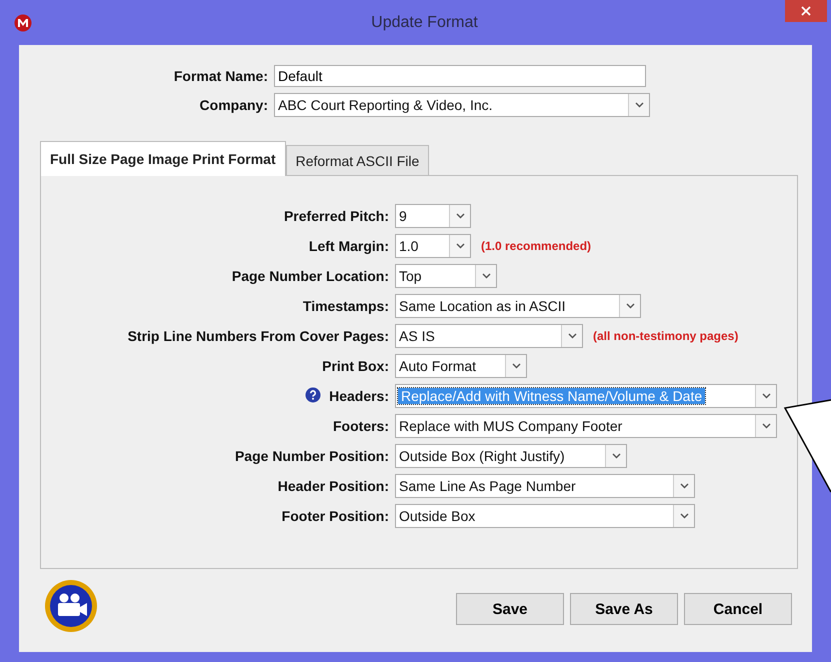  Describe the element at coordinates (424, 23) in the screenshot. I see `window-title: Update Format` at that location.